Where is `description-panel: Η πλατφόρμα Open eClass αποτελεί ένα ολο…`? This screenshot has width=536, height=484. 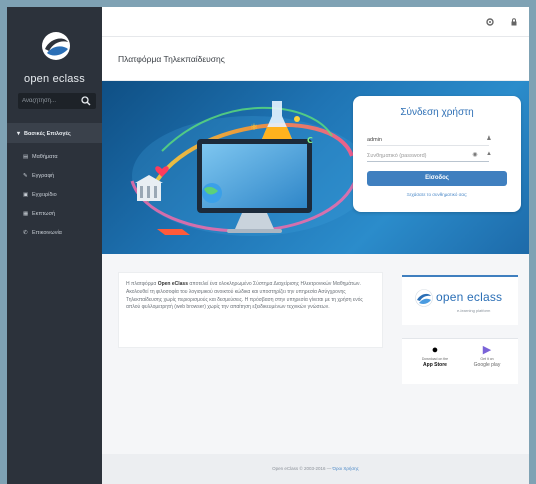 description-panel: Η πλατφόρμα Open eClass αποτελεί ένα ολο… is located at coordinates (250, 310).